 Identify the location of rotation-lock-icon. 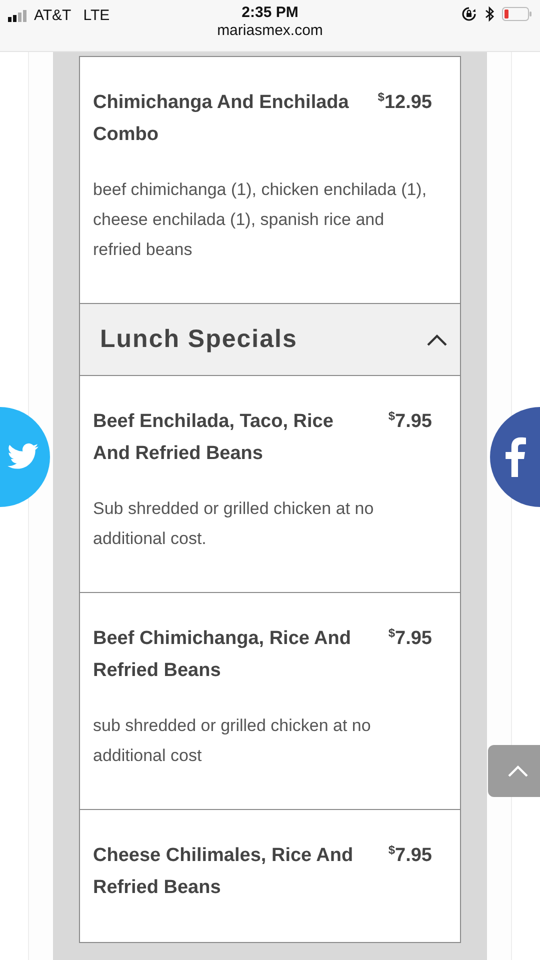
(469, 14).